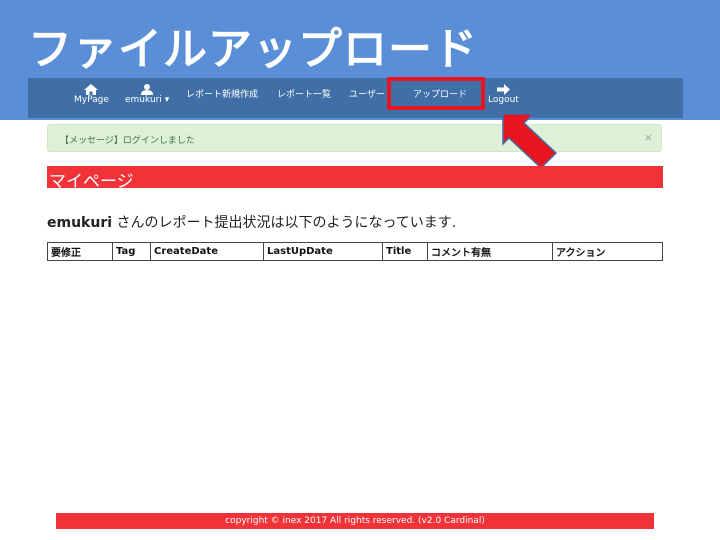  I want to click on slide-title: ファイルアップロード, so click(253, 49).